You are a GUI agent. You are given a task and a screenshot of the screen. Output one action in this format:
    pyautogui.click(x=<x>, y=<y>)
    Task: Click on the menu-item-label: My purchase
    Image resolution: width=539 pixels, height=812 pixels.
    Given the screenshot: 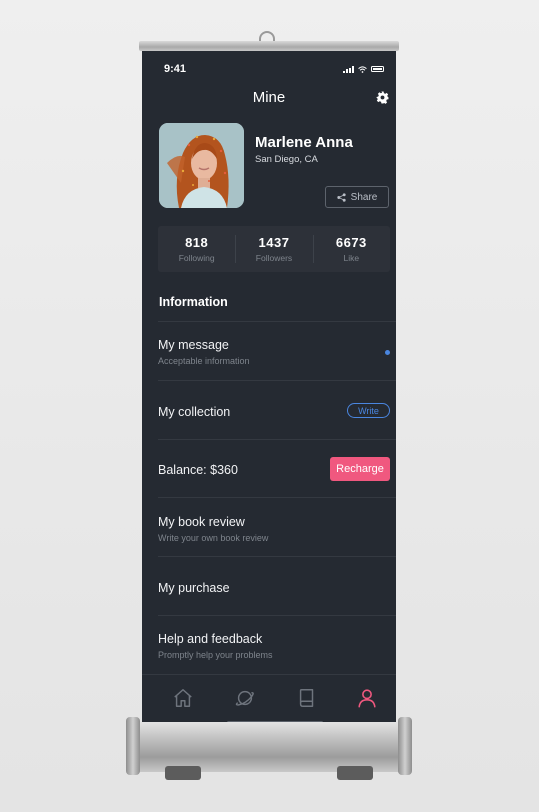 What is the action you would take?
    pyautogui.click(x=194, y=588)
    